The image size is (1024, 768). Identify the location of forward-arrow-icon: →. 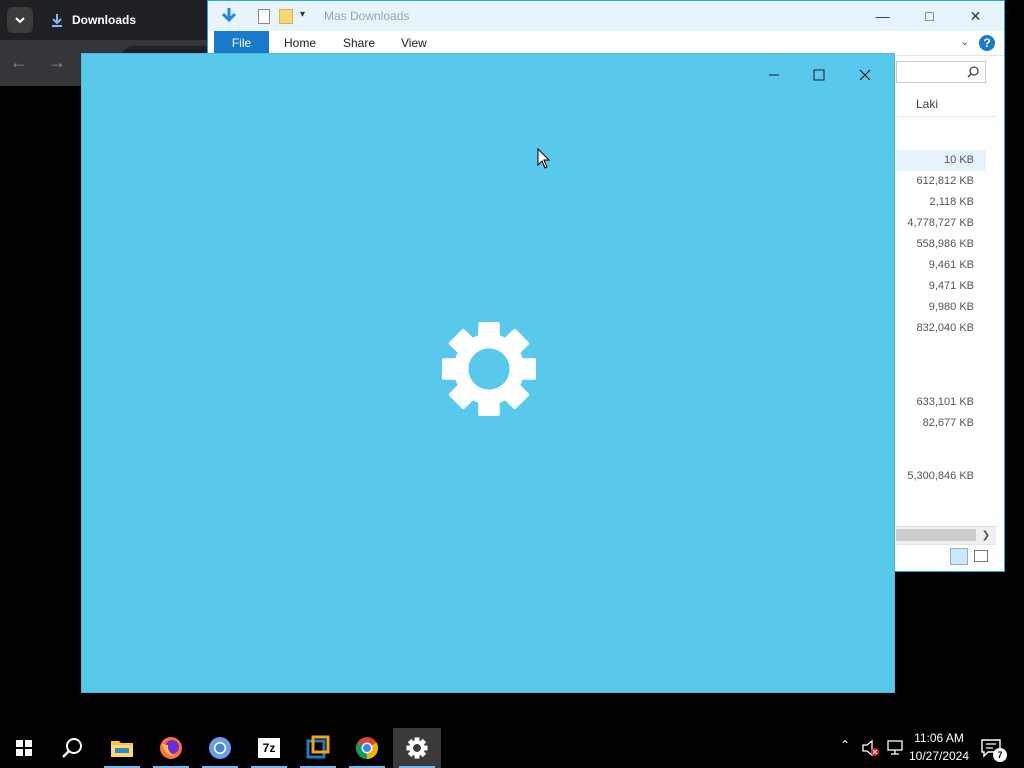
(57, 62).